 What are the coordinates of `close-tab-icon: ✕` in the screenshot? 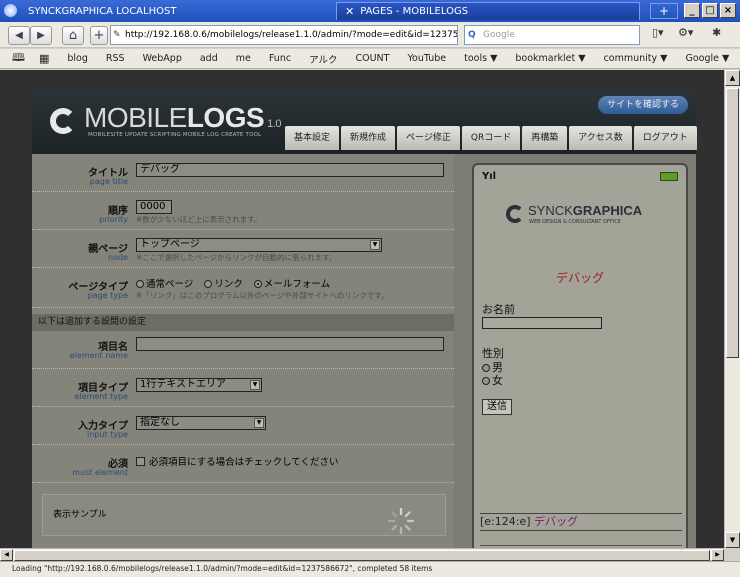 It's located at (349, 11).